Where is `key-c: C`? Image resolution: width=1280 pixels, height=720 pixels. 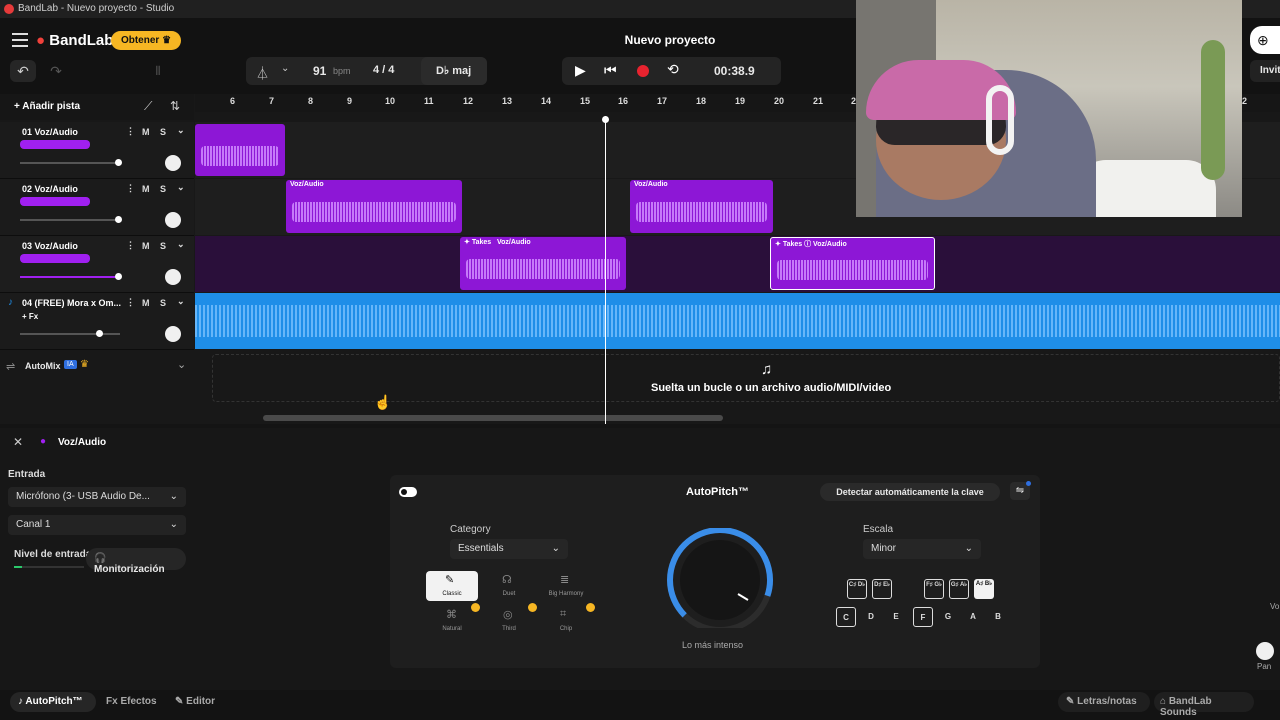
key-c: C is located at coordinates (846, 617).